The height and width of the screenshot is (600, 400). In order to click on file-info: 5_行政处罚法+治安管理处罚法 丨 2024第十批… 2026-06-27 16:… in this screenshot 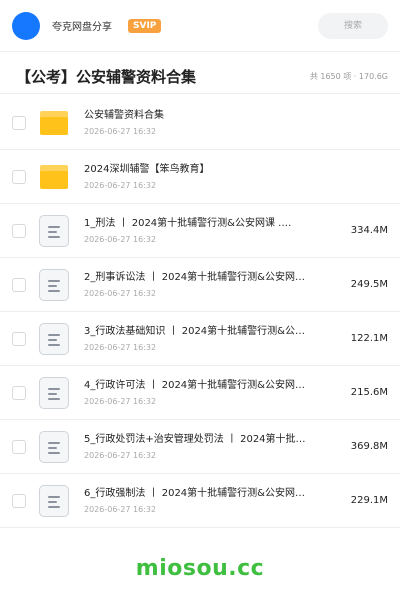, I will do `click(212, 447)`.